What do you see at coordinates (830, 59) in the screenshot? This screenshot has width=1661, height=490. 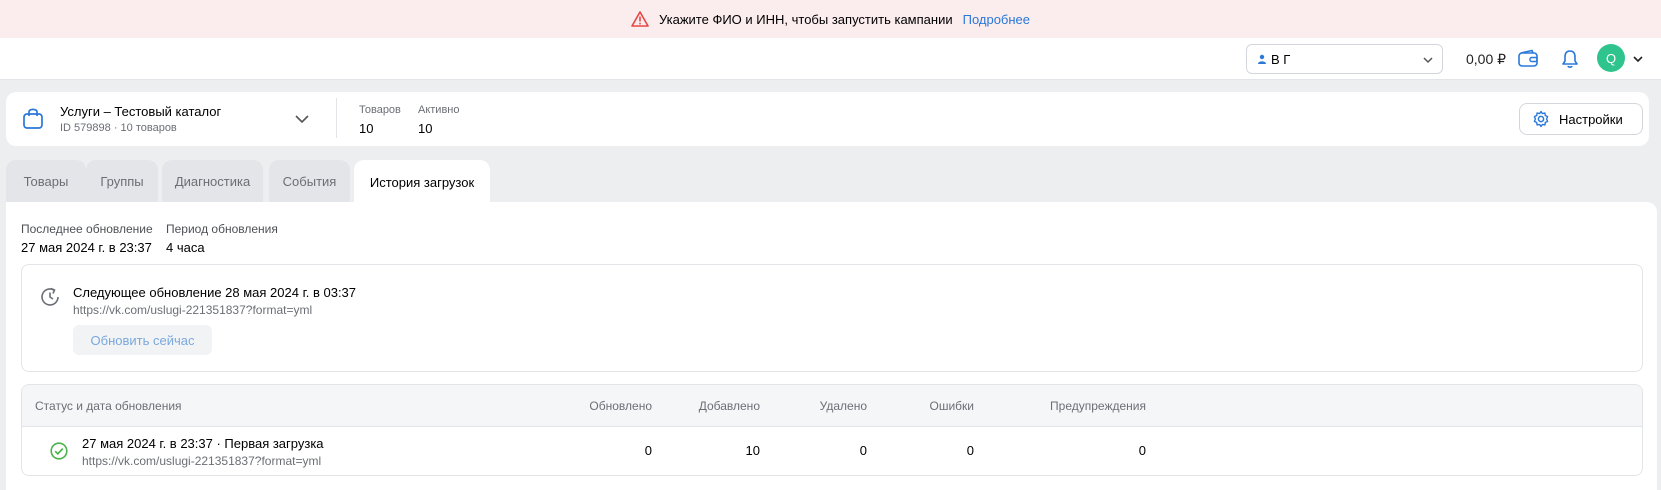 I see `top-bar: В Г 0,00 ₽ Q` at bounding box center [830, 59].